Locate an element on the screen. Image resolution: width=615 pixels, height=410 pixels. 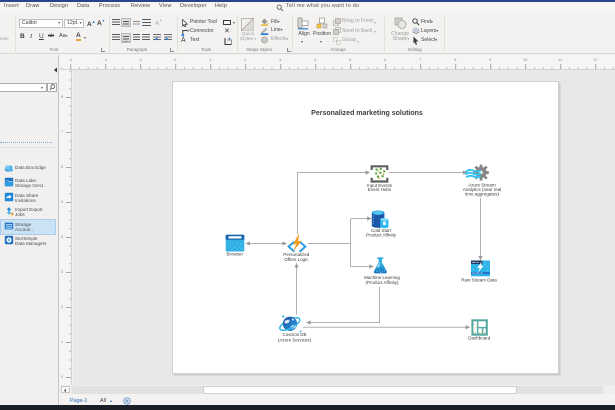
svg-text: Event Hubs is located at coordinates (380, 189).